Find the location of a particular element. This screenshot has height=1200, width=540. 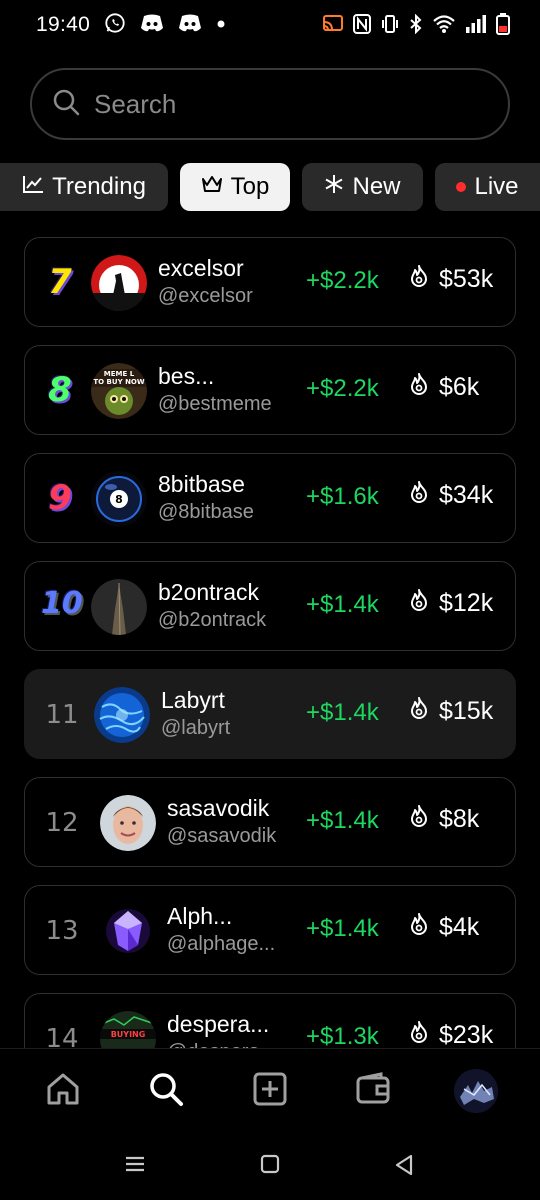

token-name: 8bitbase is located at coordinates (201, 484).